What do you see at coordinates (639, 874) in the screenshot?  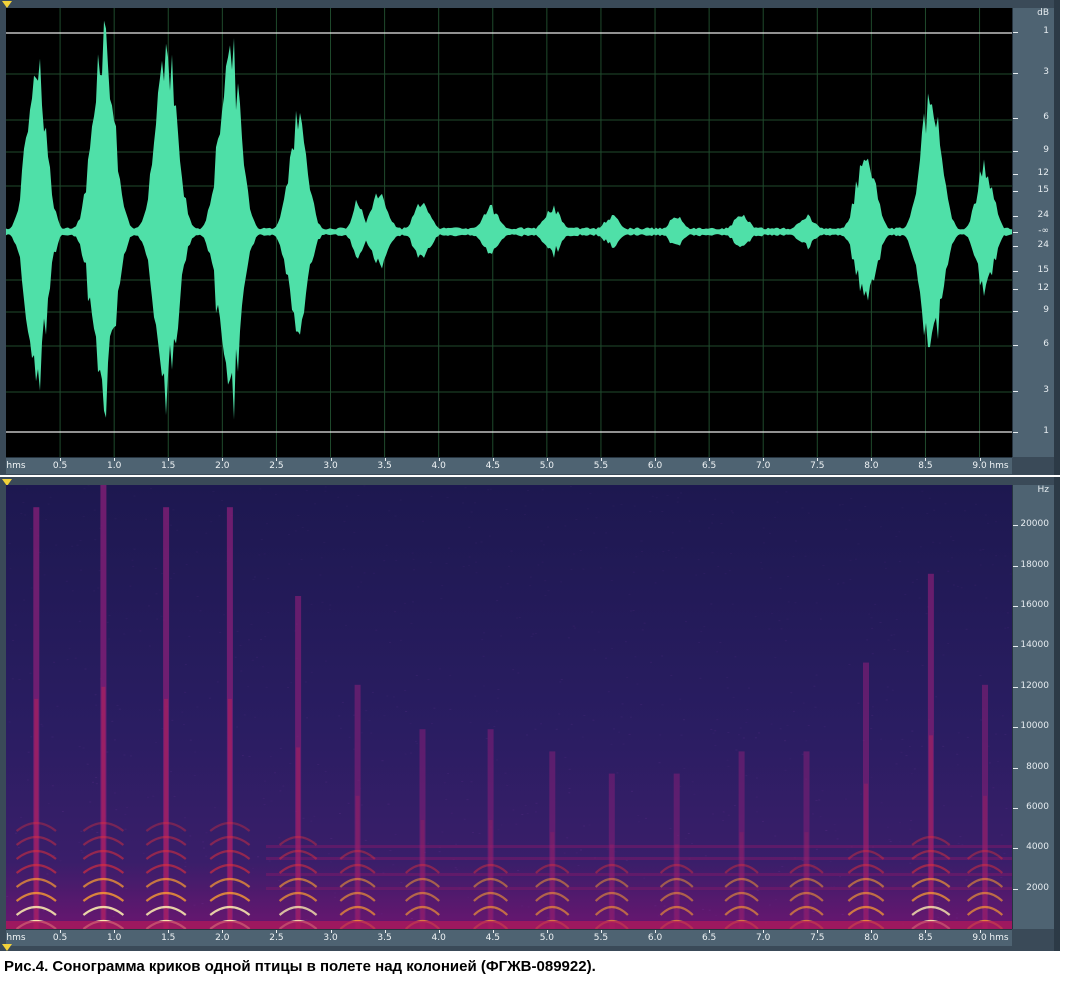 I see `noise-band` at bounding box center [639, 874].